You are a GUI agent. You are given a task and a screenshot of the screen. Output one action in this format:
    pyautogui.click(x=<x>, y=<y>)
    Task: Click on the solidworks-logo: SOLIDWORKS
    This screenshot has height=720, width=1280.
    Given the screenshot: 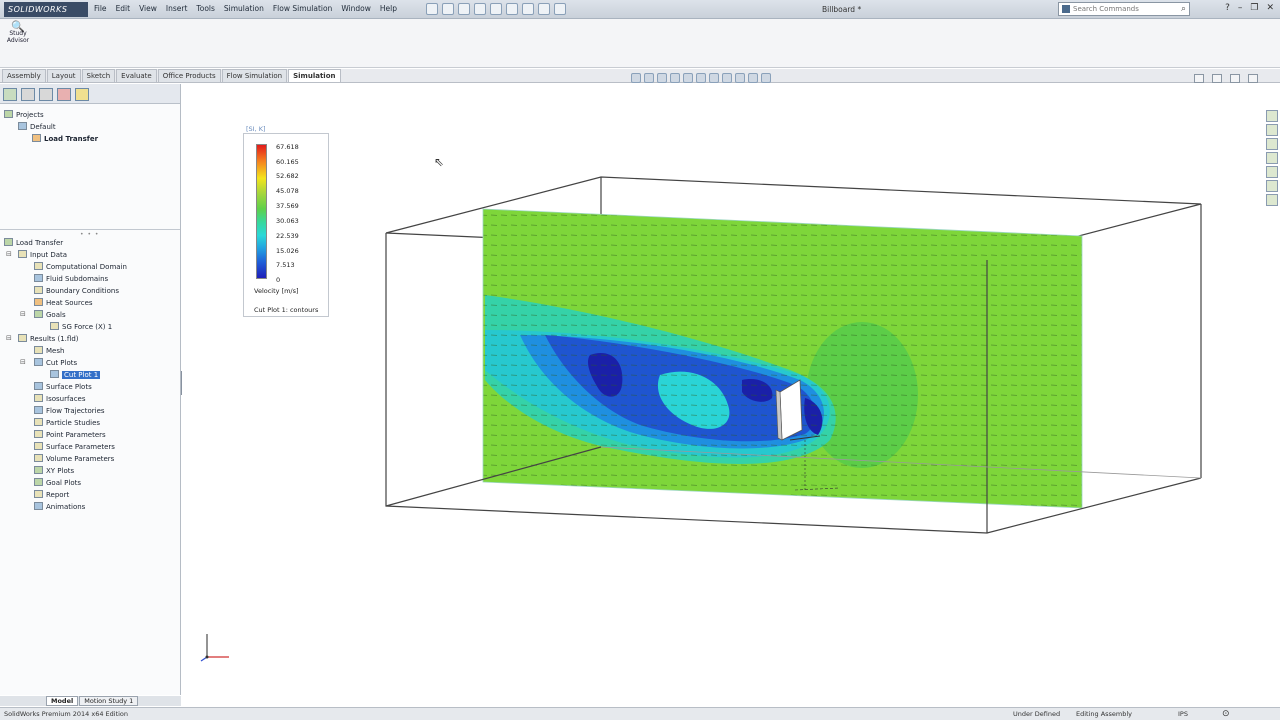 What is the action you would take?
    pyautogui.click(x=46, y=9)
    